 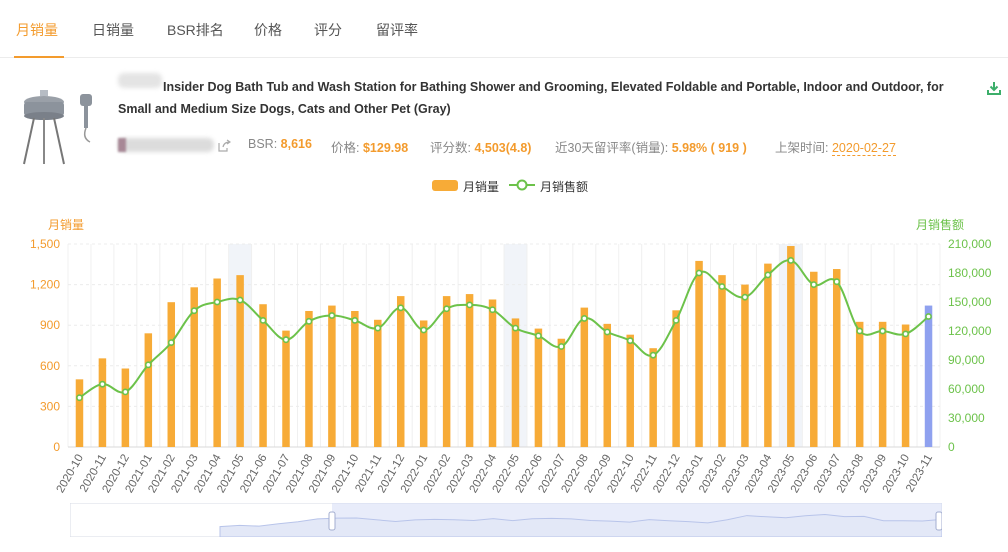 What do you see at coordinates (938, 521) in the screenshot?
I see `zoom-handle-right` at bounding box center [938, 521].